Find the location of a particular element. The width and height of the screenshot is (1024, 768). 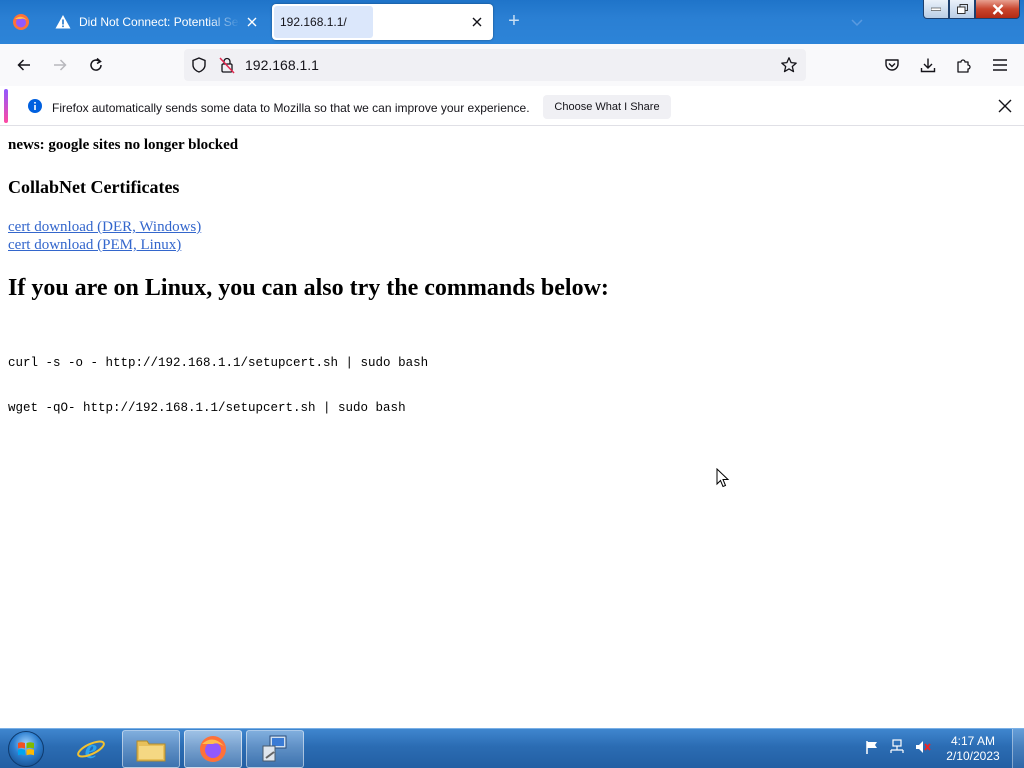

firefox-taskbar-icon is located at coordinates (213, 749).